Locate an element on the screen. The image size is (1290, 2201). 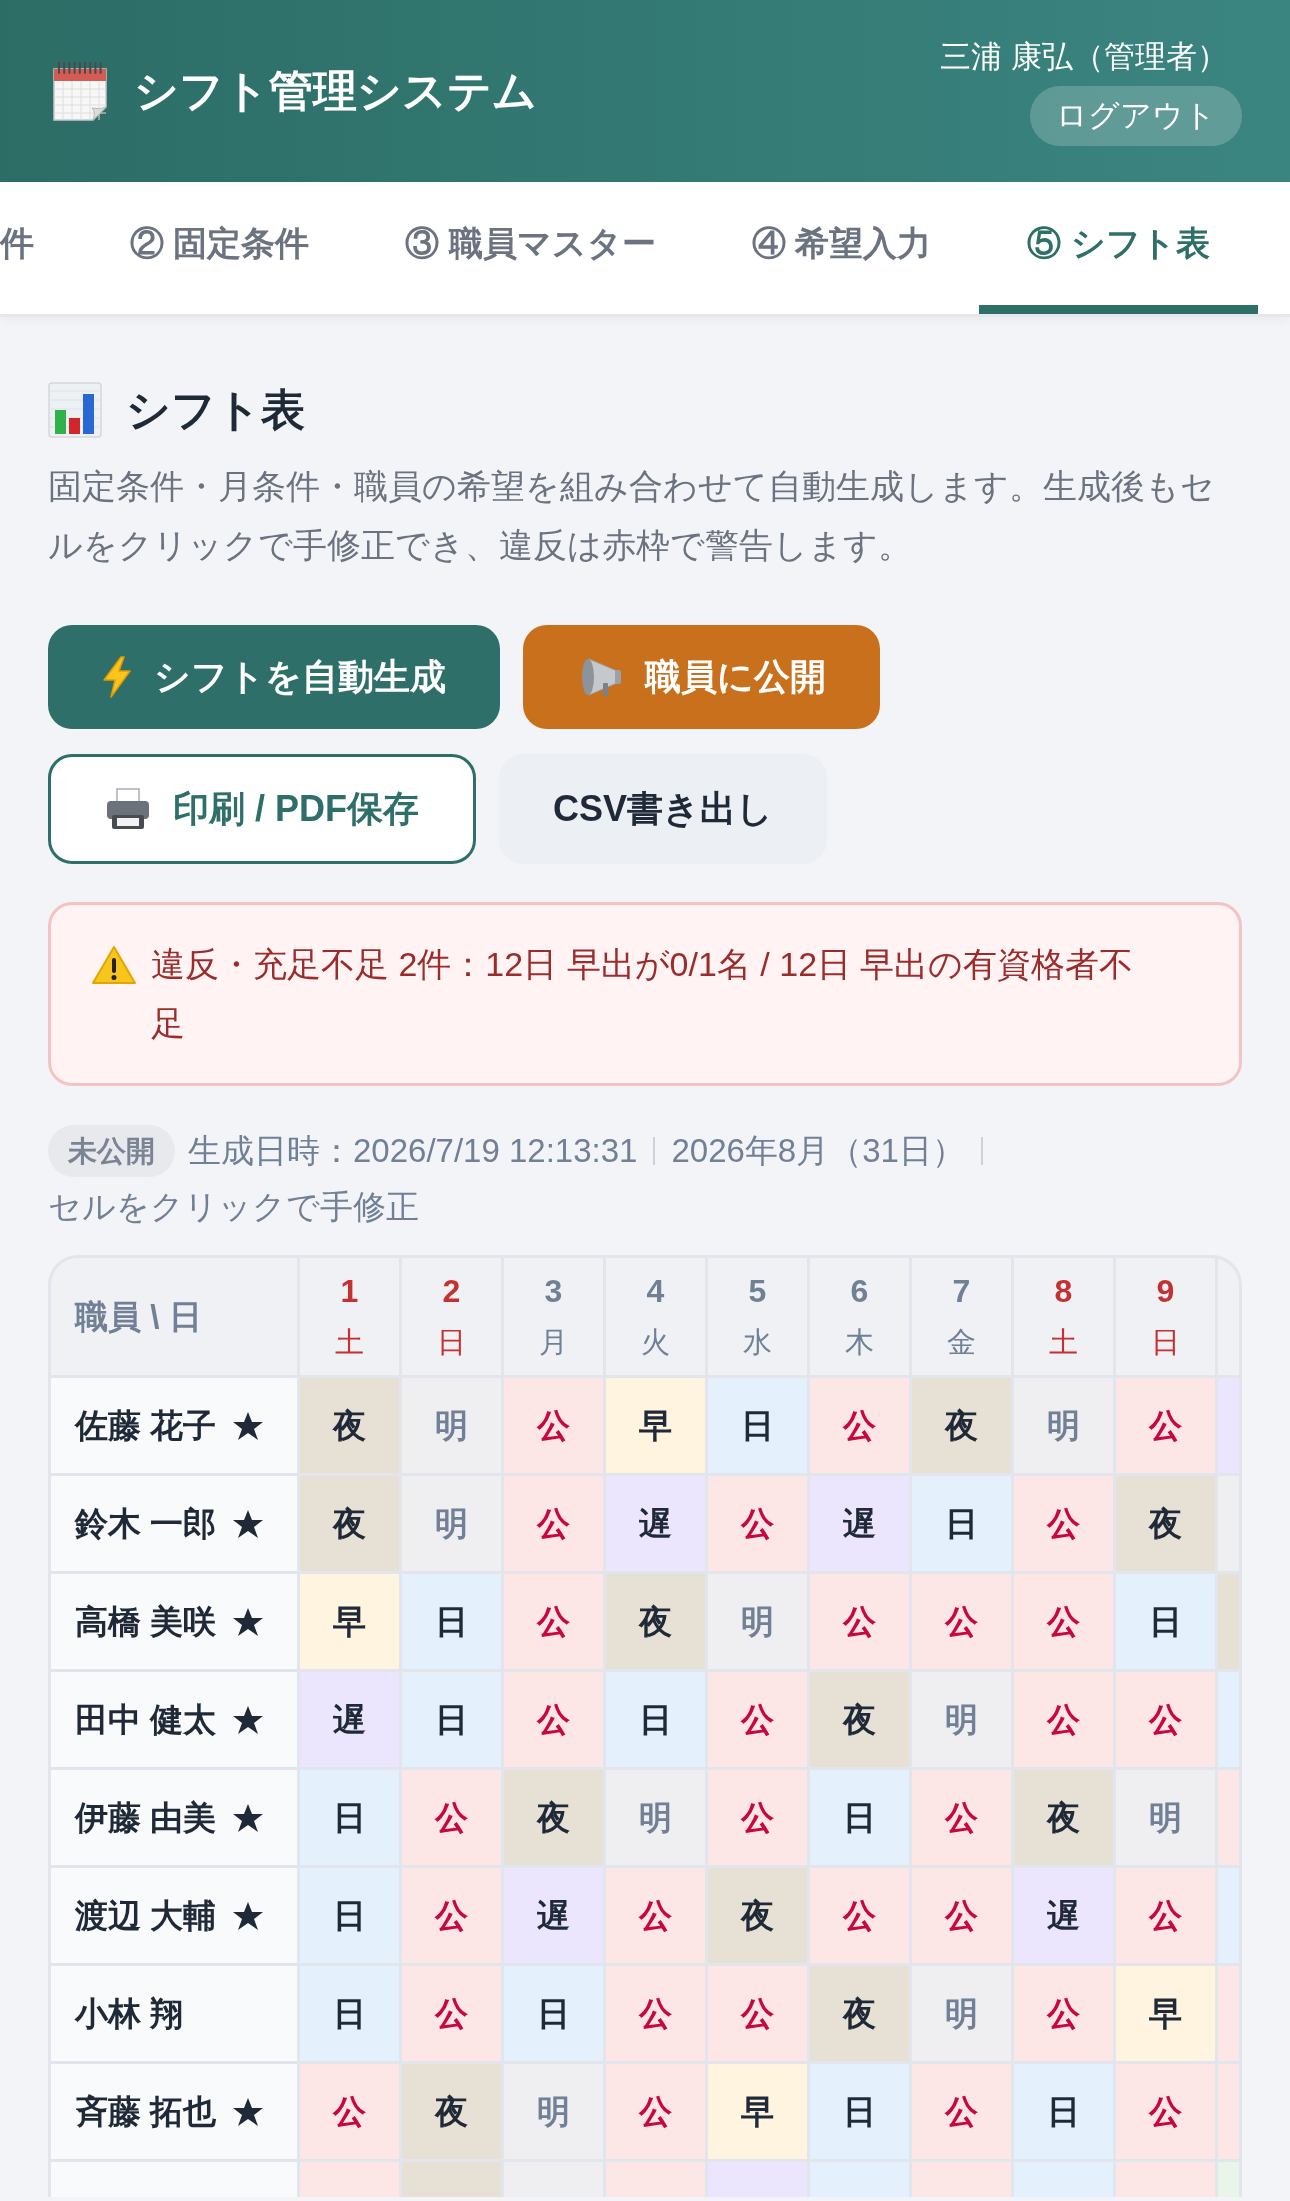
staff-name: 渡辺 大輔 is located at coordinates (146, 1915).